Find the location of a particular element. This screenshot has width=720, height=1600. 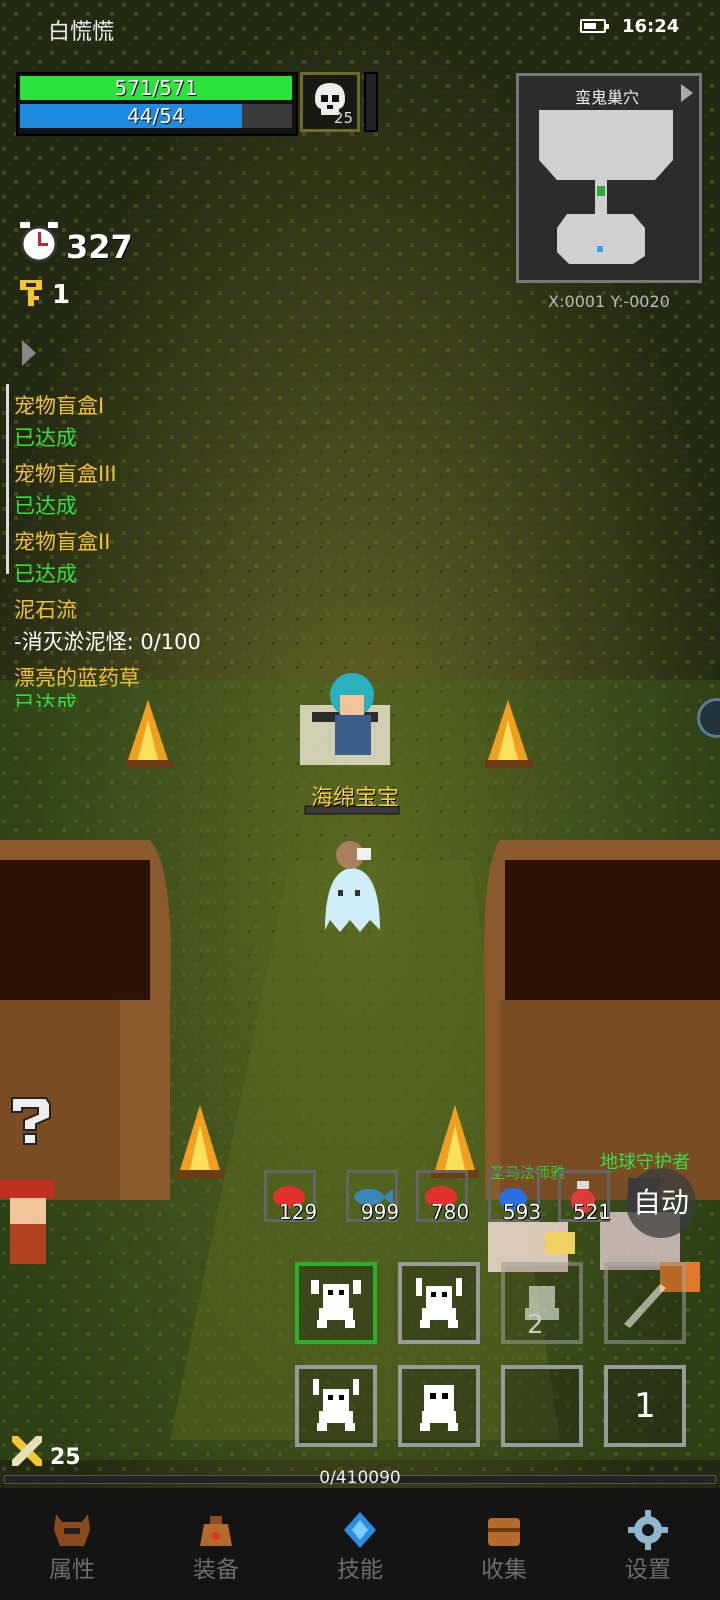

skill-cooldown-number: 2 is located at coordinates (535, 1325).